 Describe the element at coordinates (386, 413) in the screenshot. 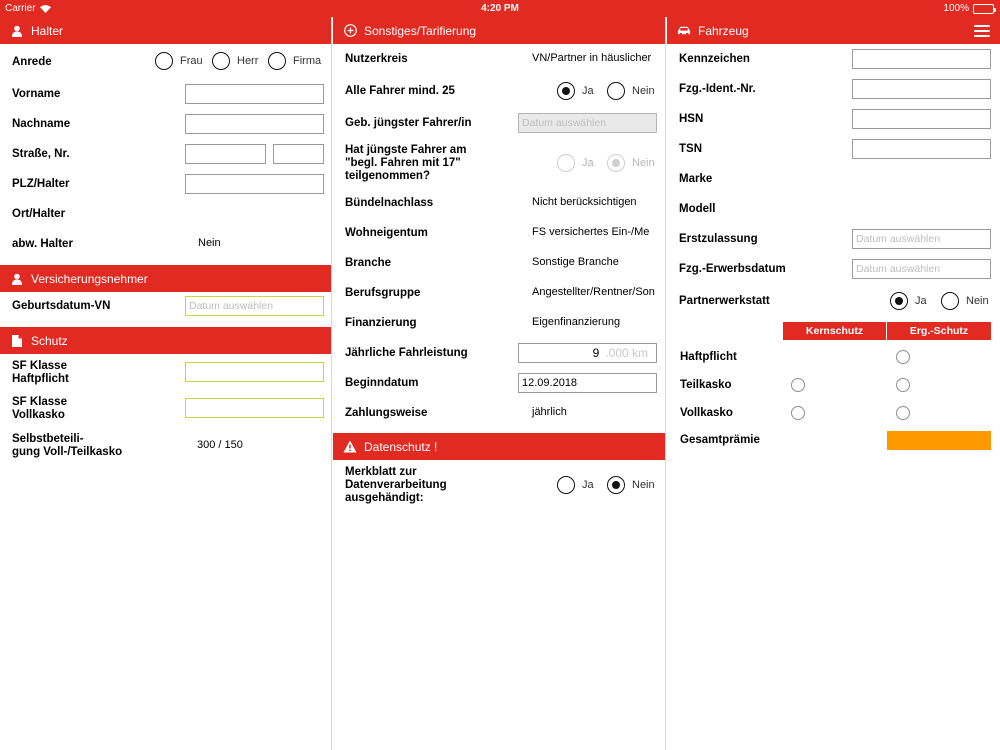

I see `zahlungsweise-label: Zahlungsweise` at that location.